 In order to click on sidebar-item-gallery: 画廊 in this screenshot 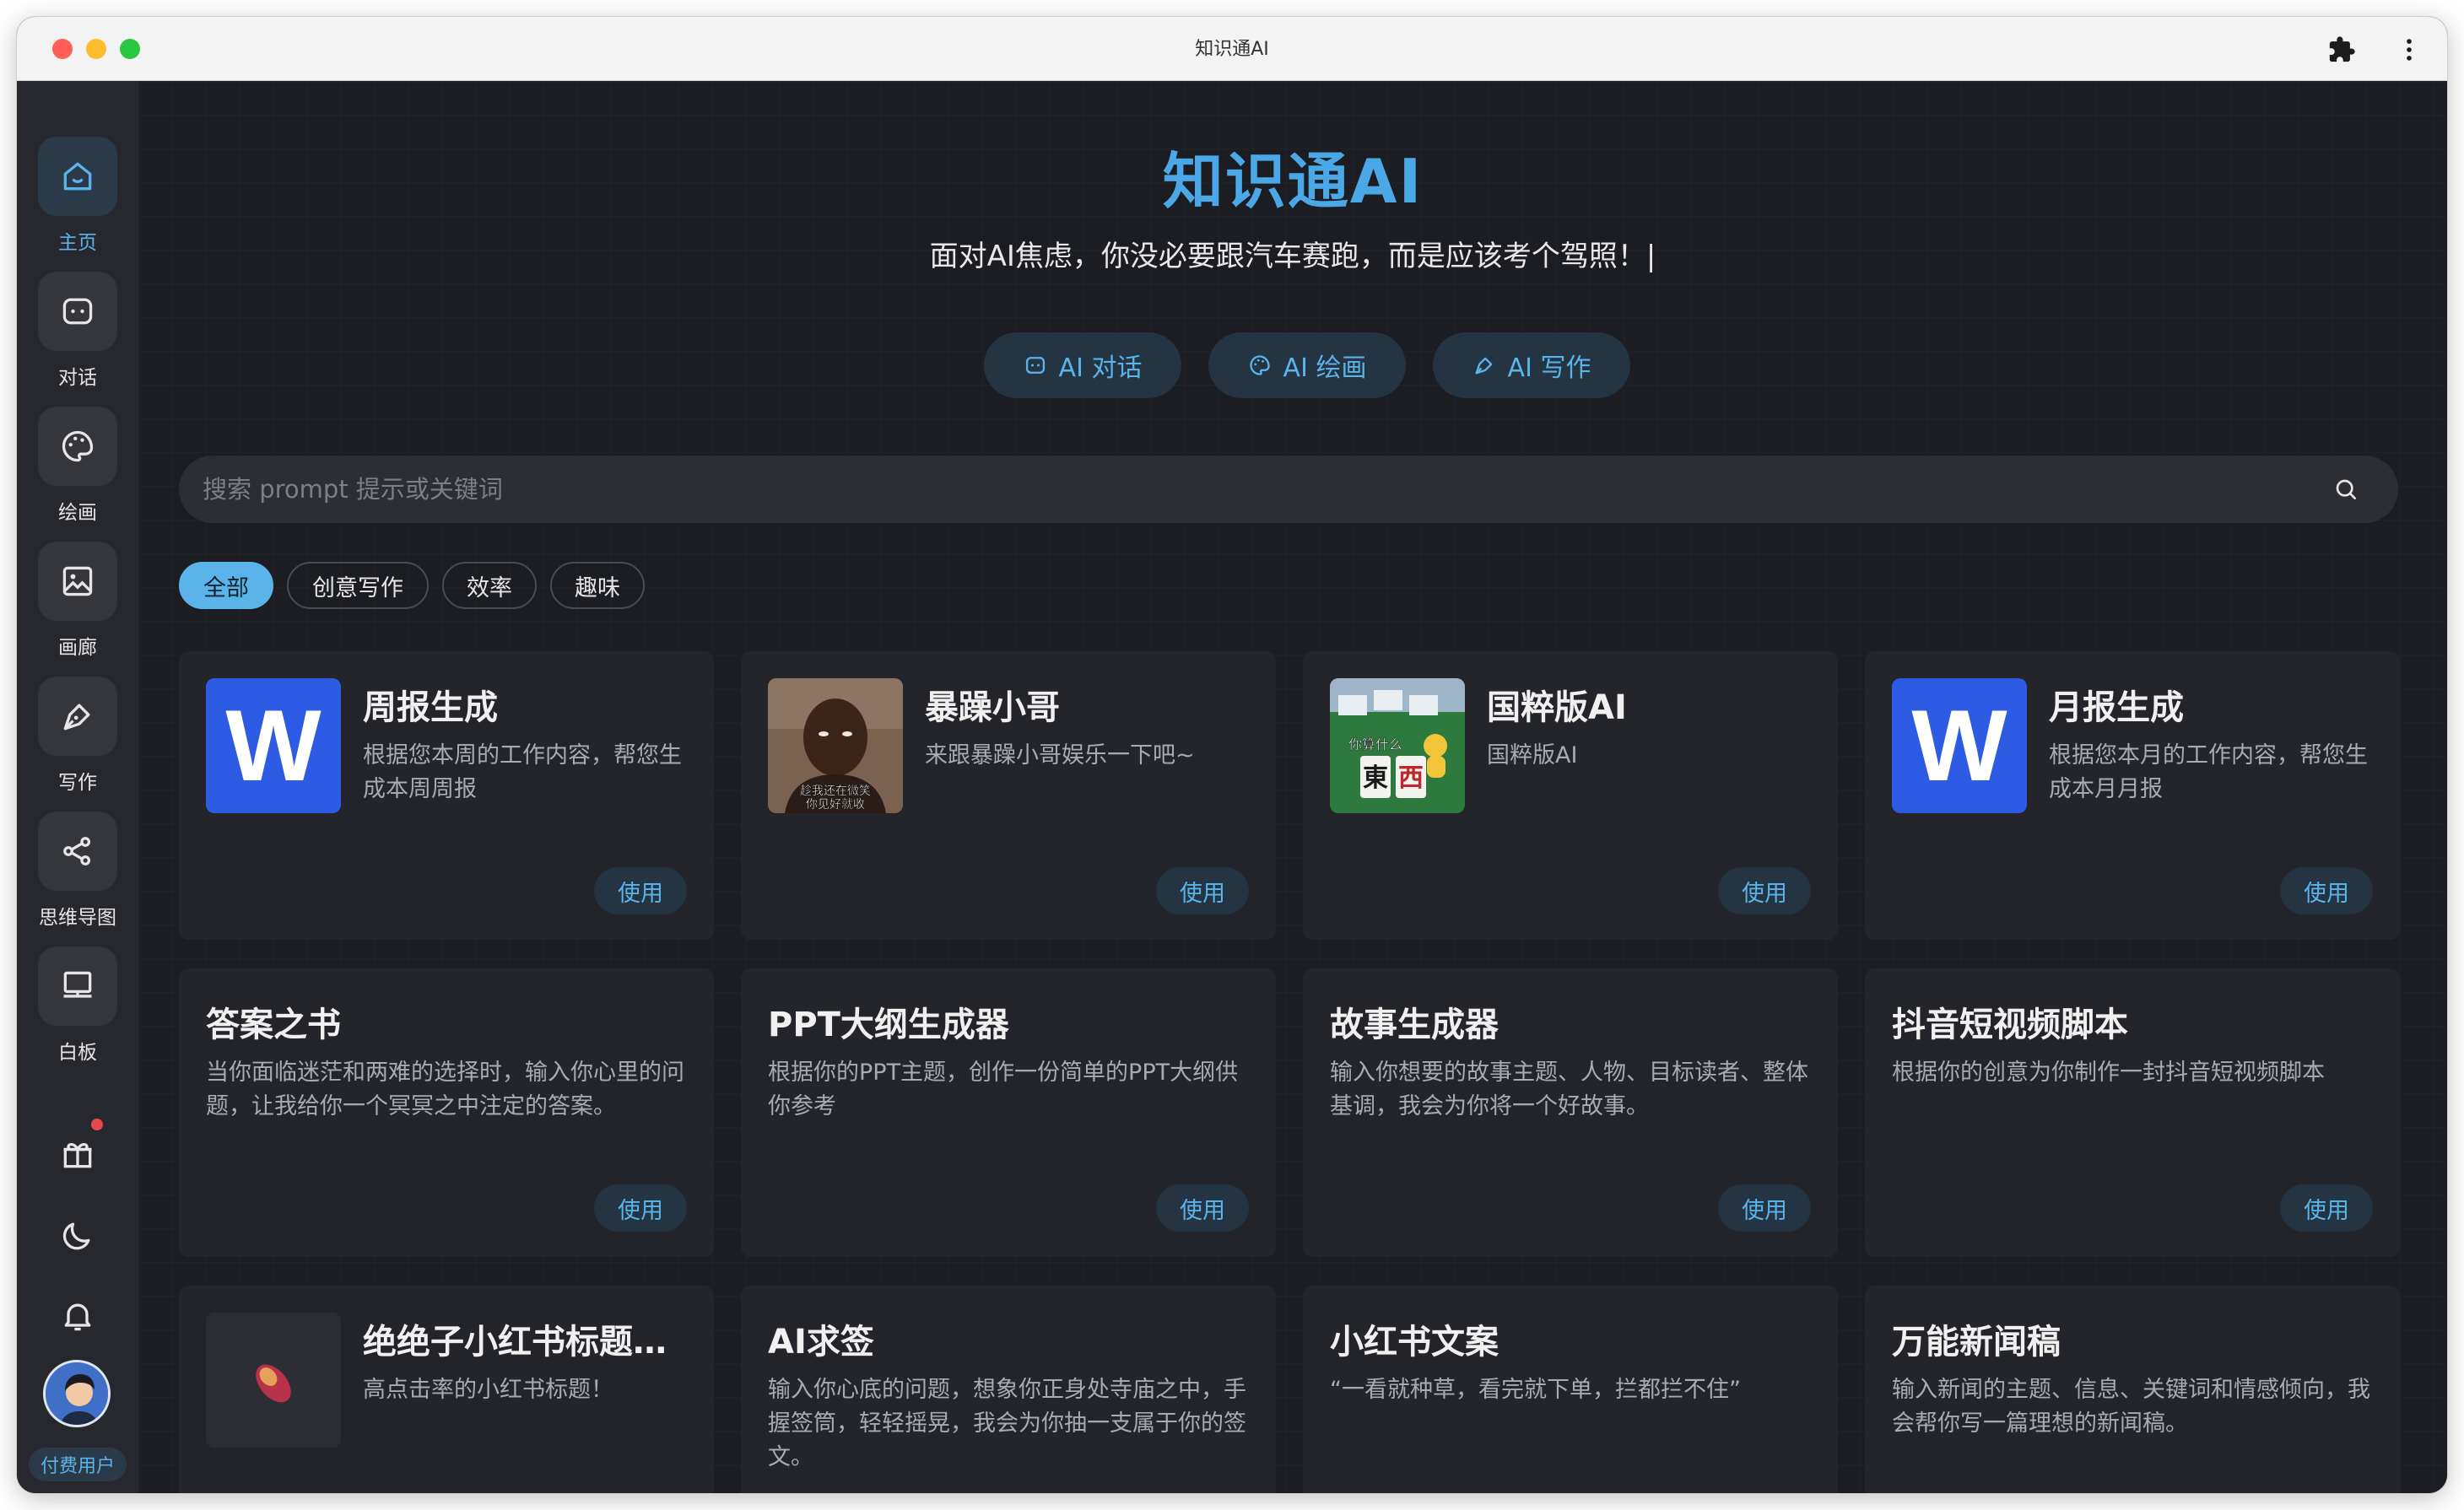, I will do `click(78, 610)`.